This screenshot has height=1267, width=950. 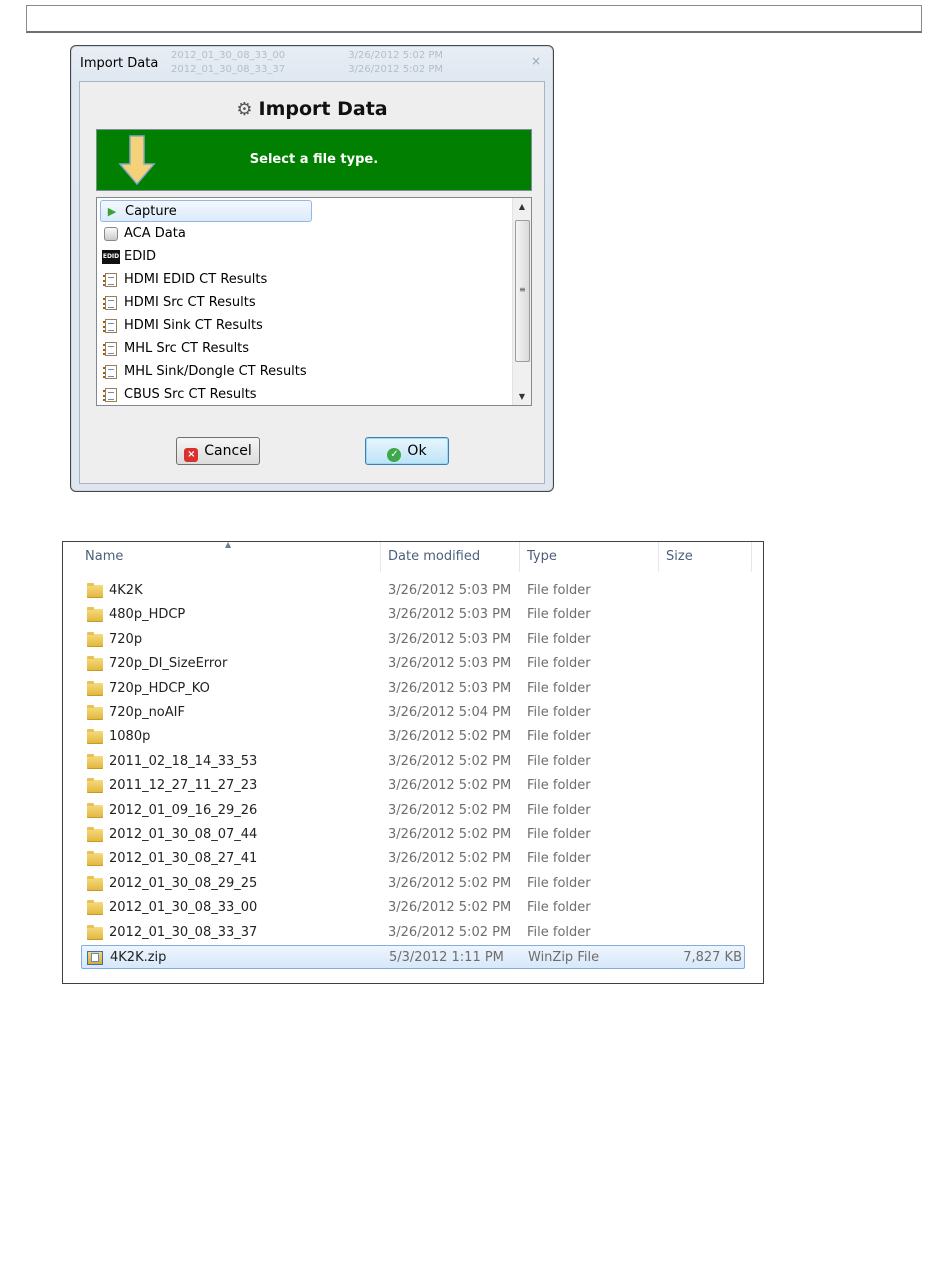 I want to click on file-size: 7,827 KB, so click(x=712, y=957).